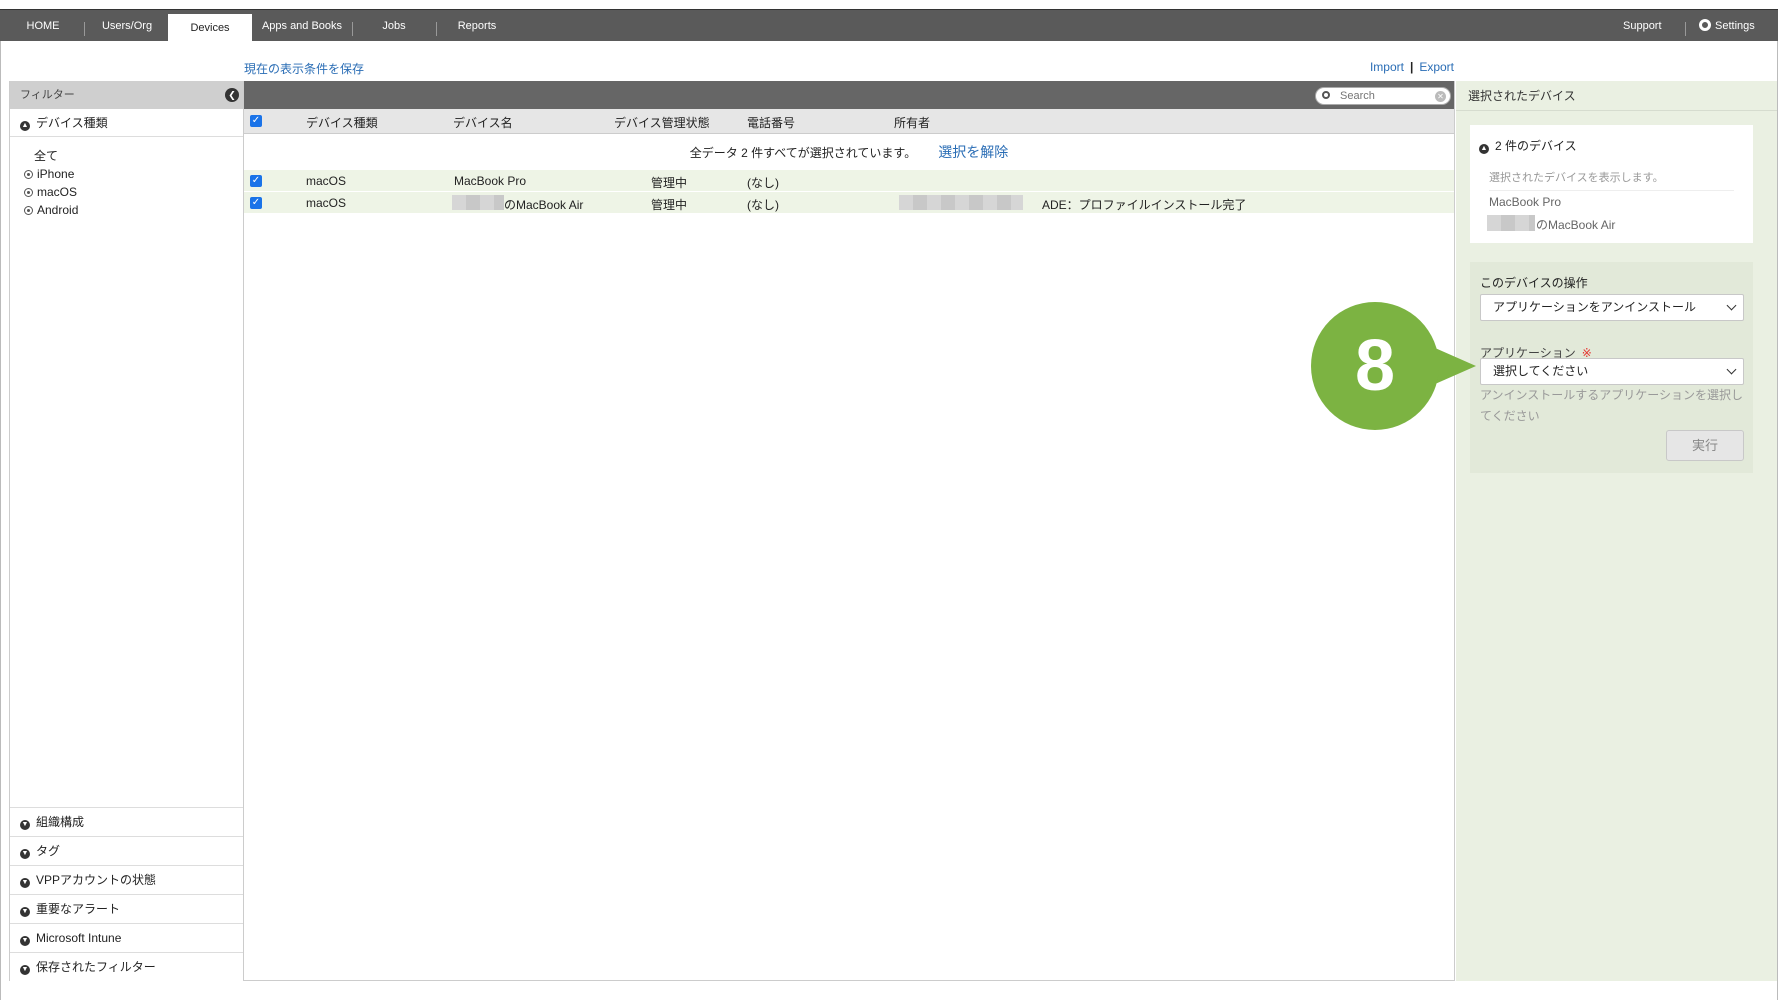  What do you see at coordinates (662, 122) in the screenshot?
I see `column-header: デバイス管理状態` at bounding box center [662, 122].